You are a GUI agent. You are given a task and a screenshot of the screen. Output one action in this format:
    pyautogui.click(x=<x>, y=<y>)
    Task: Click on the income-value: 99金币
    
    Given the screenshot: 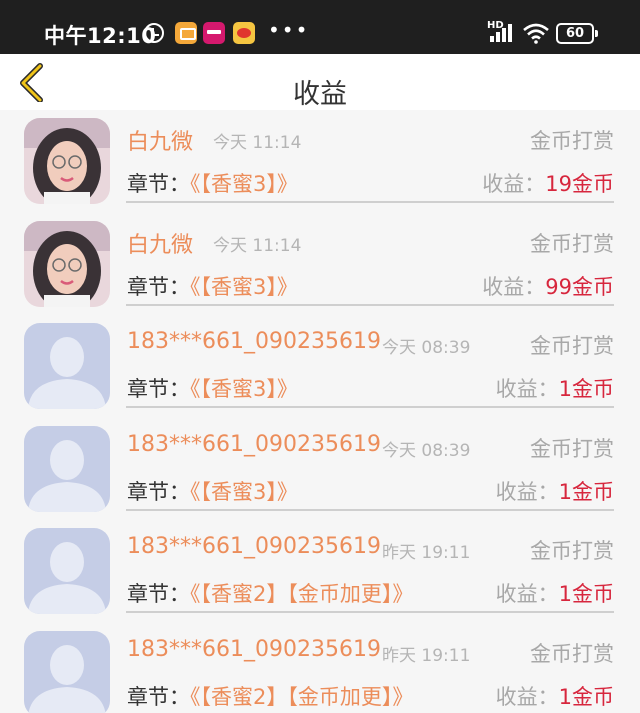 What is the action you would take?
    pyautogui.click(x=579, y=286)
    